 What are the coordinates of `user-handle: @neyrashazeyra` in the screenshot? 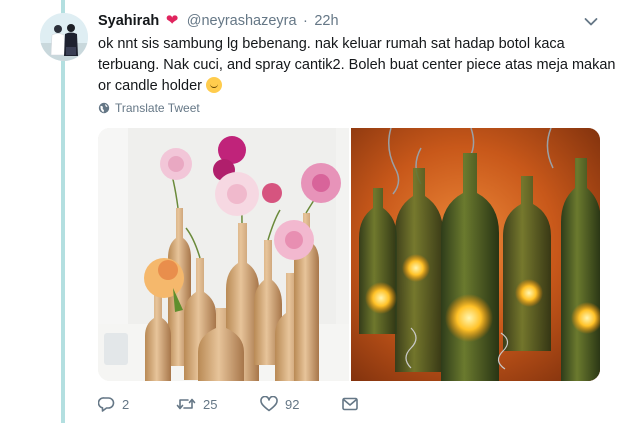 It's located at (242, 21).